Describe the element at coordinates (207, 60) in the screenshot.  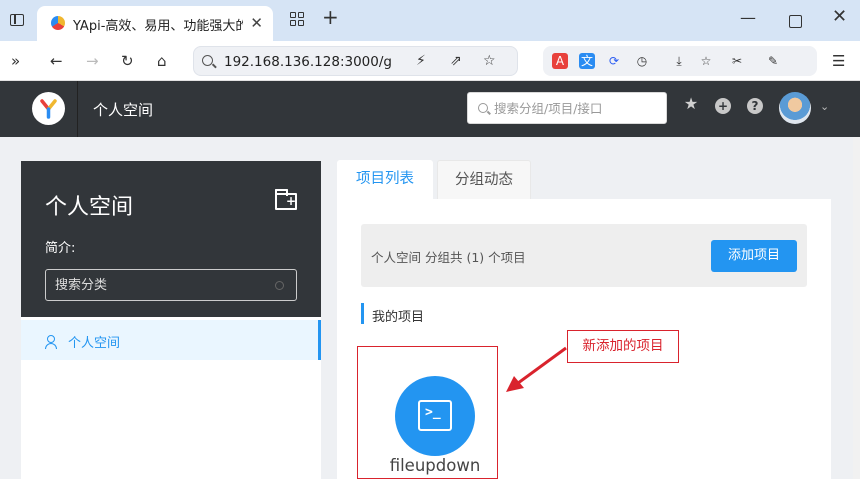
I see `url-search-icon` at that location.